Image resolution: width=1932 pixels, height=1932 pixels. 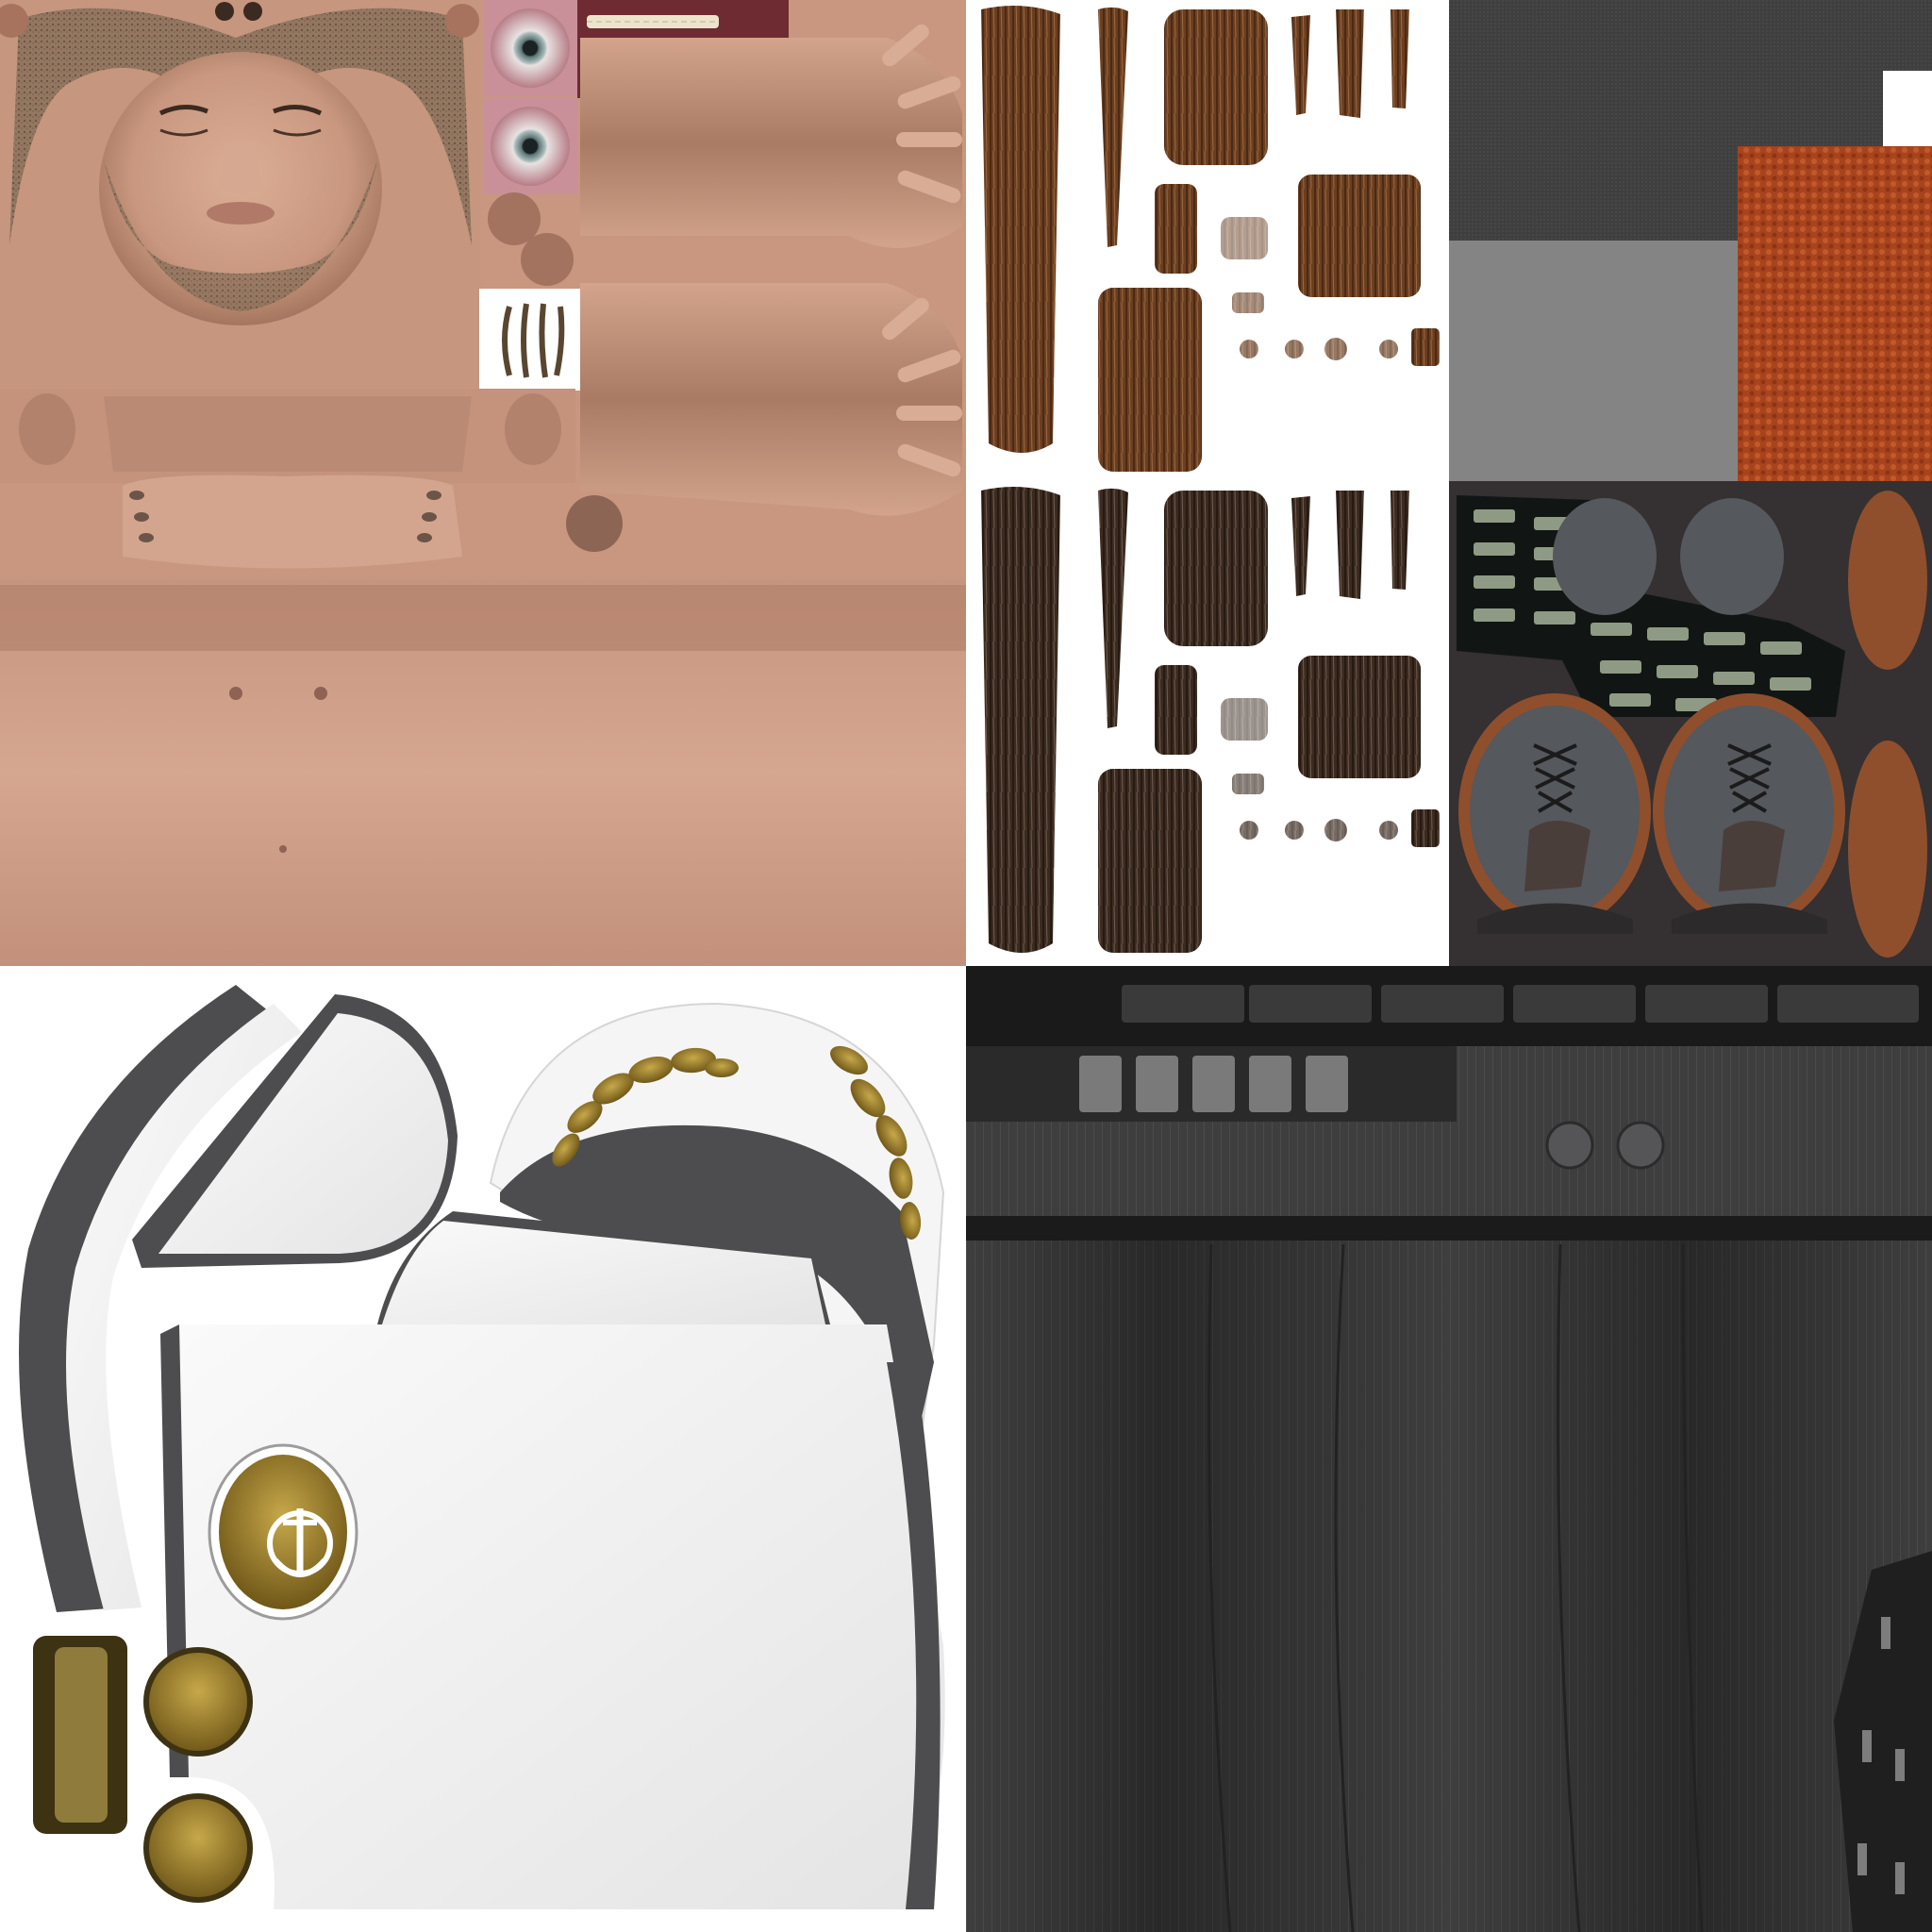 I want to click on detail-island, so click(x=594, y=523).